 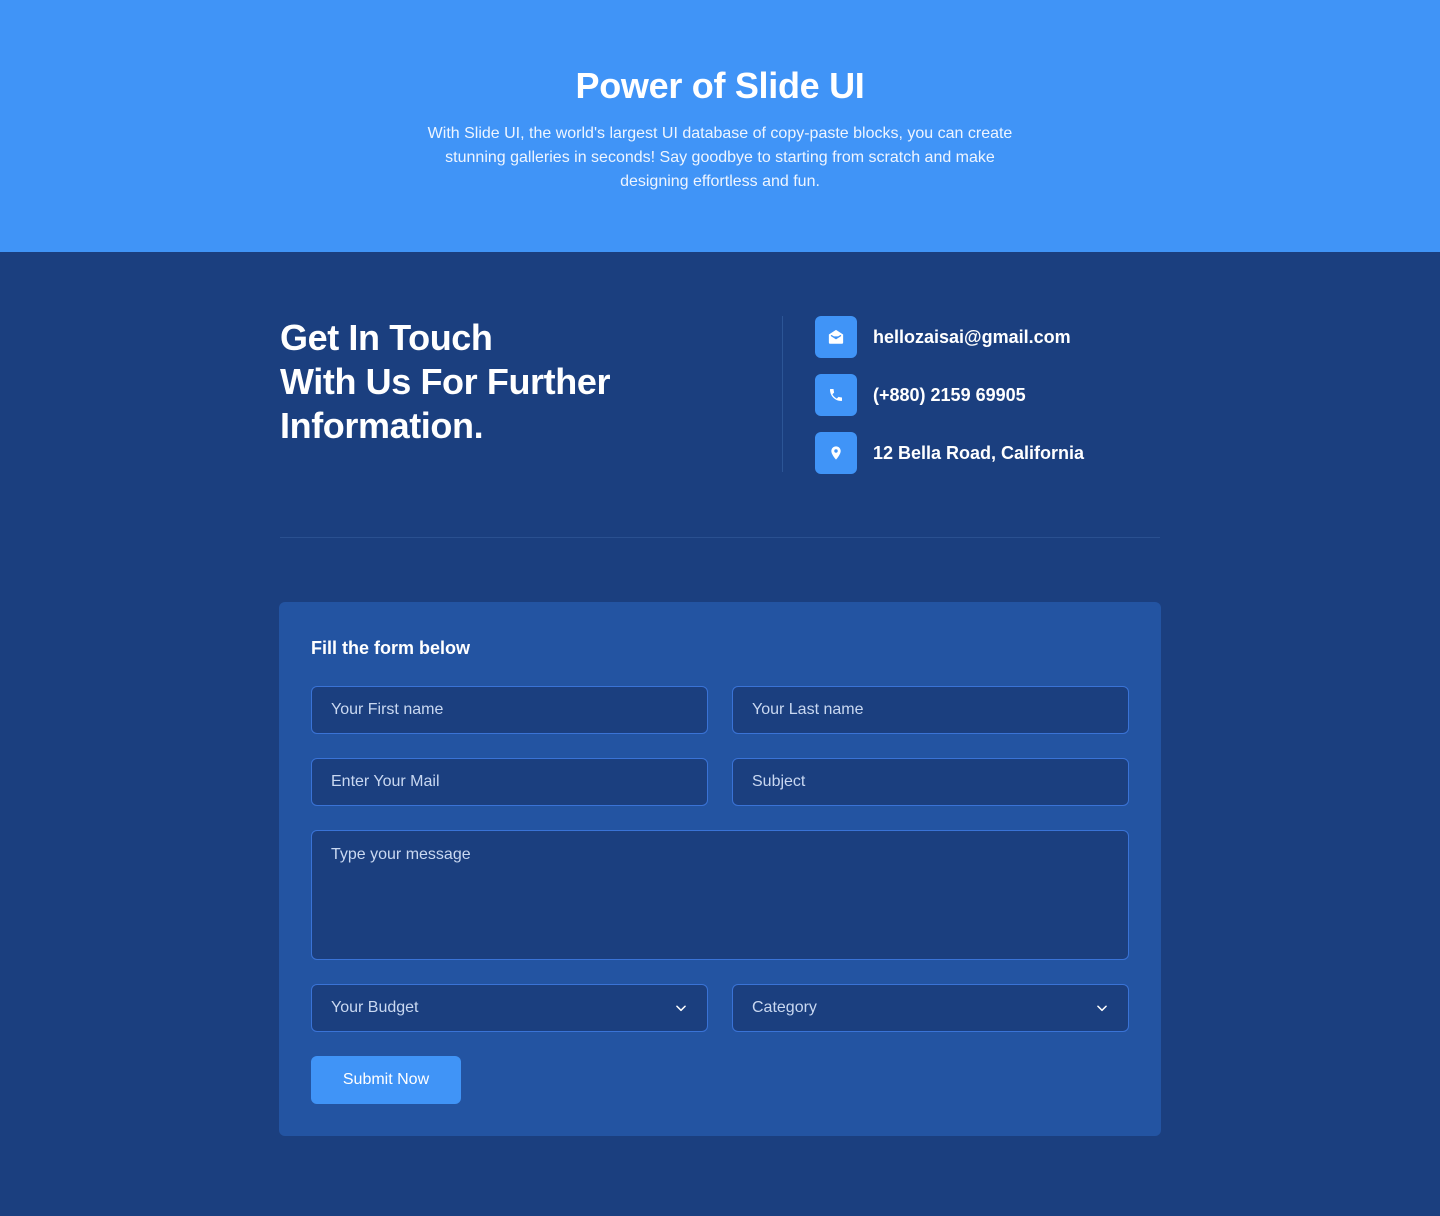 I want to click on headline-line-1: Get In Touch, so click(x=386, y=337).